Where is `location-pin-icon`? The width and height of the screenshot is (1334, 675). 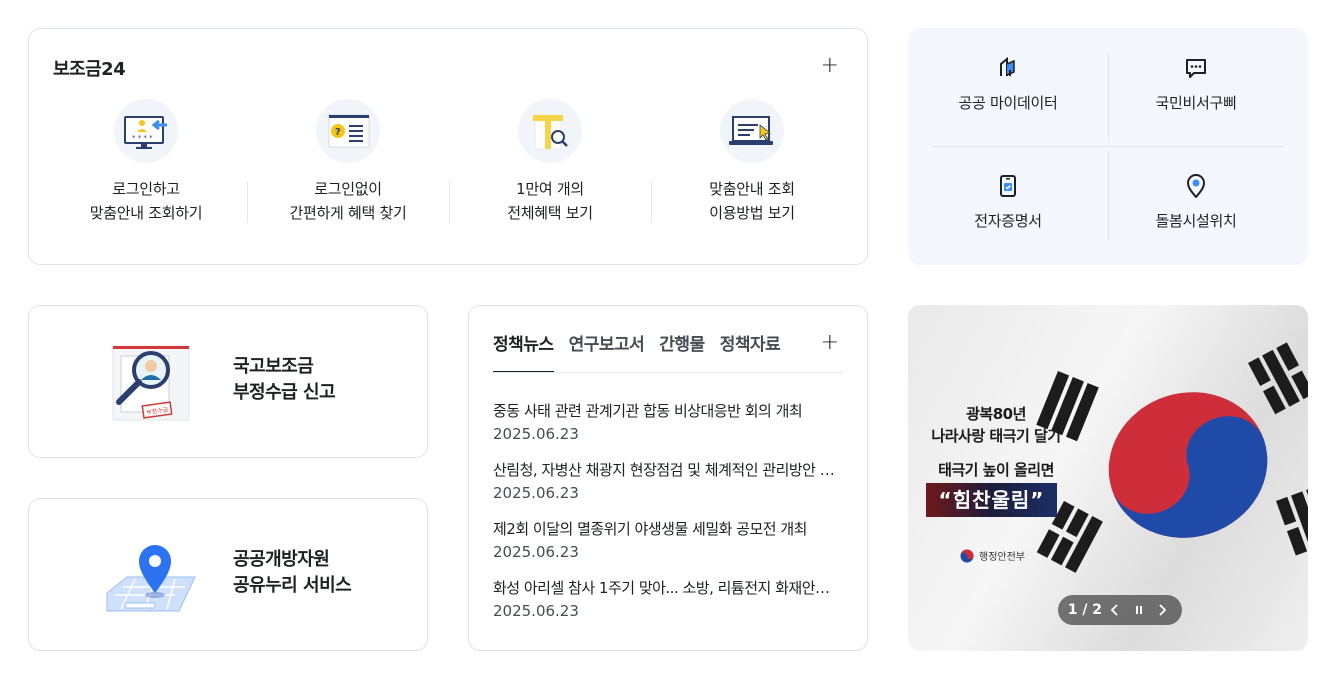
location-pin-icon is located at coordinates (1196, 186).